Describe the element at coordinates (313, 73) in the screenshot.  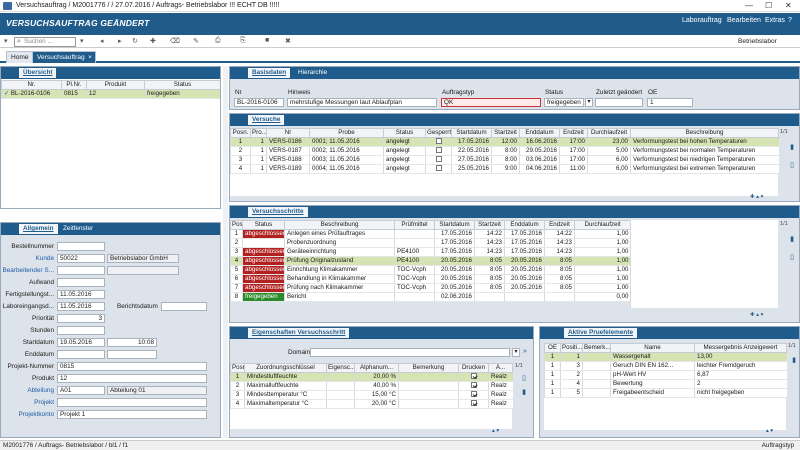
I see `tab-hierarchie: Hierarchie` at that location.